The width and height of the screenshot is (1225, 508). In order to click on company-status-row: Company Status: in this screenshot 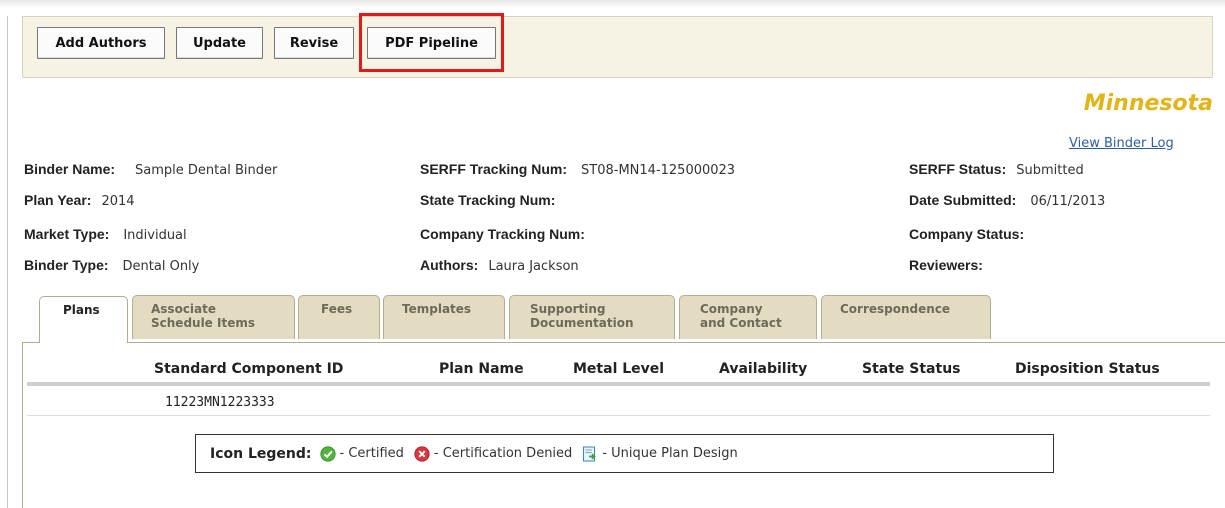, I will do `click(971, 234)`.